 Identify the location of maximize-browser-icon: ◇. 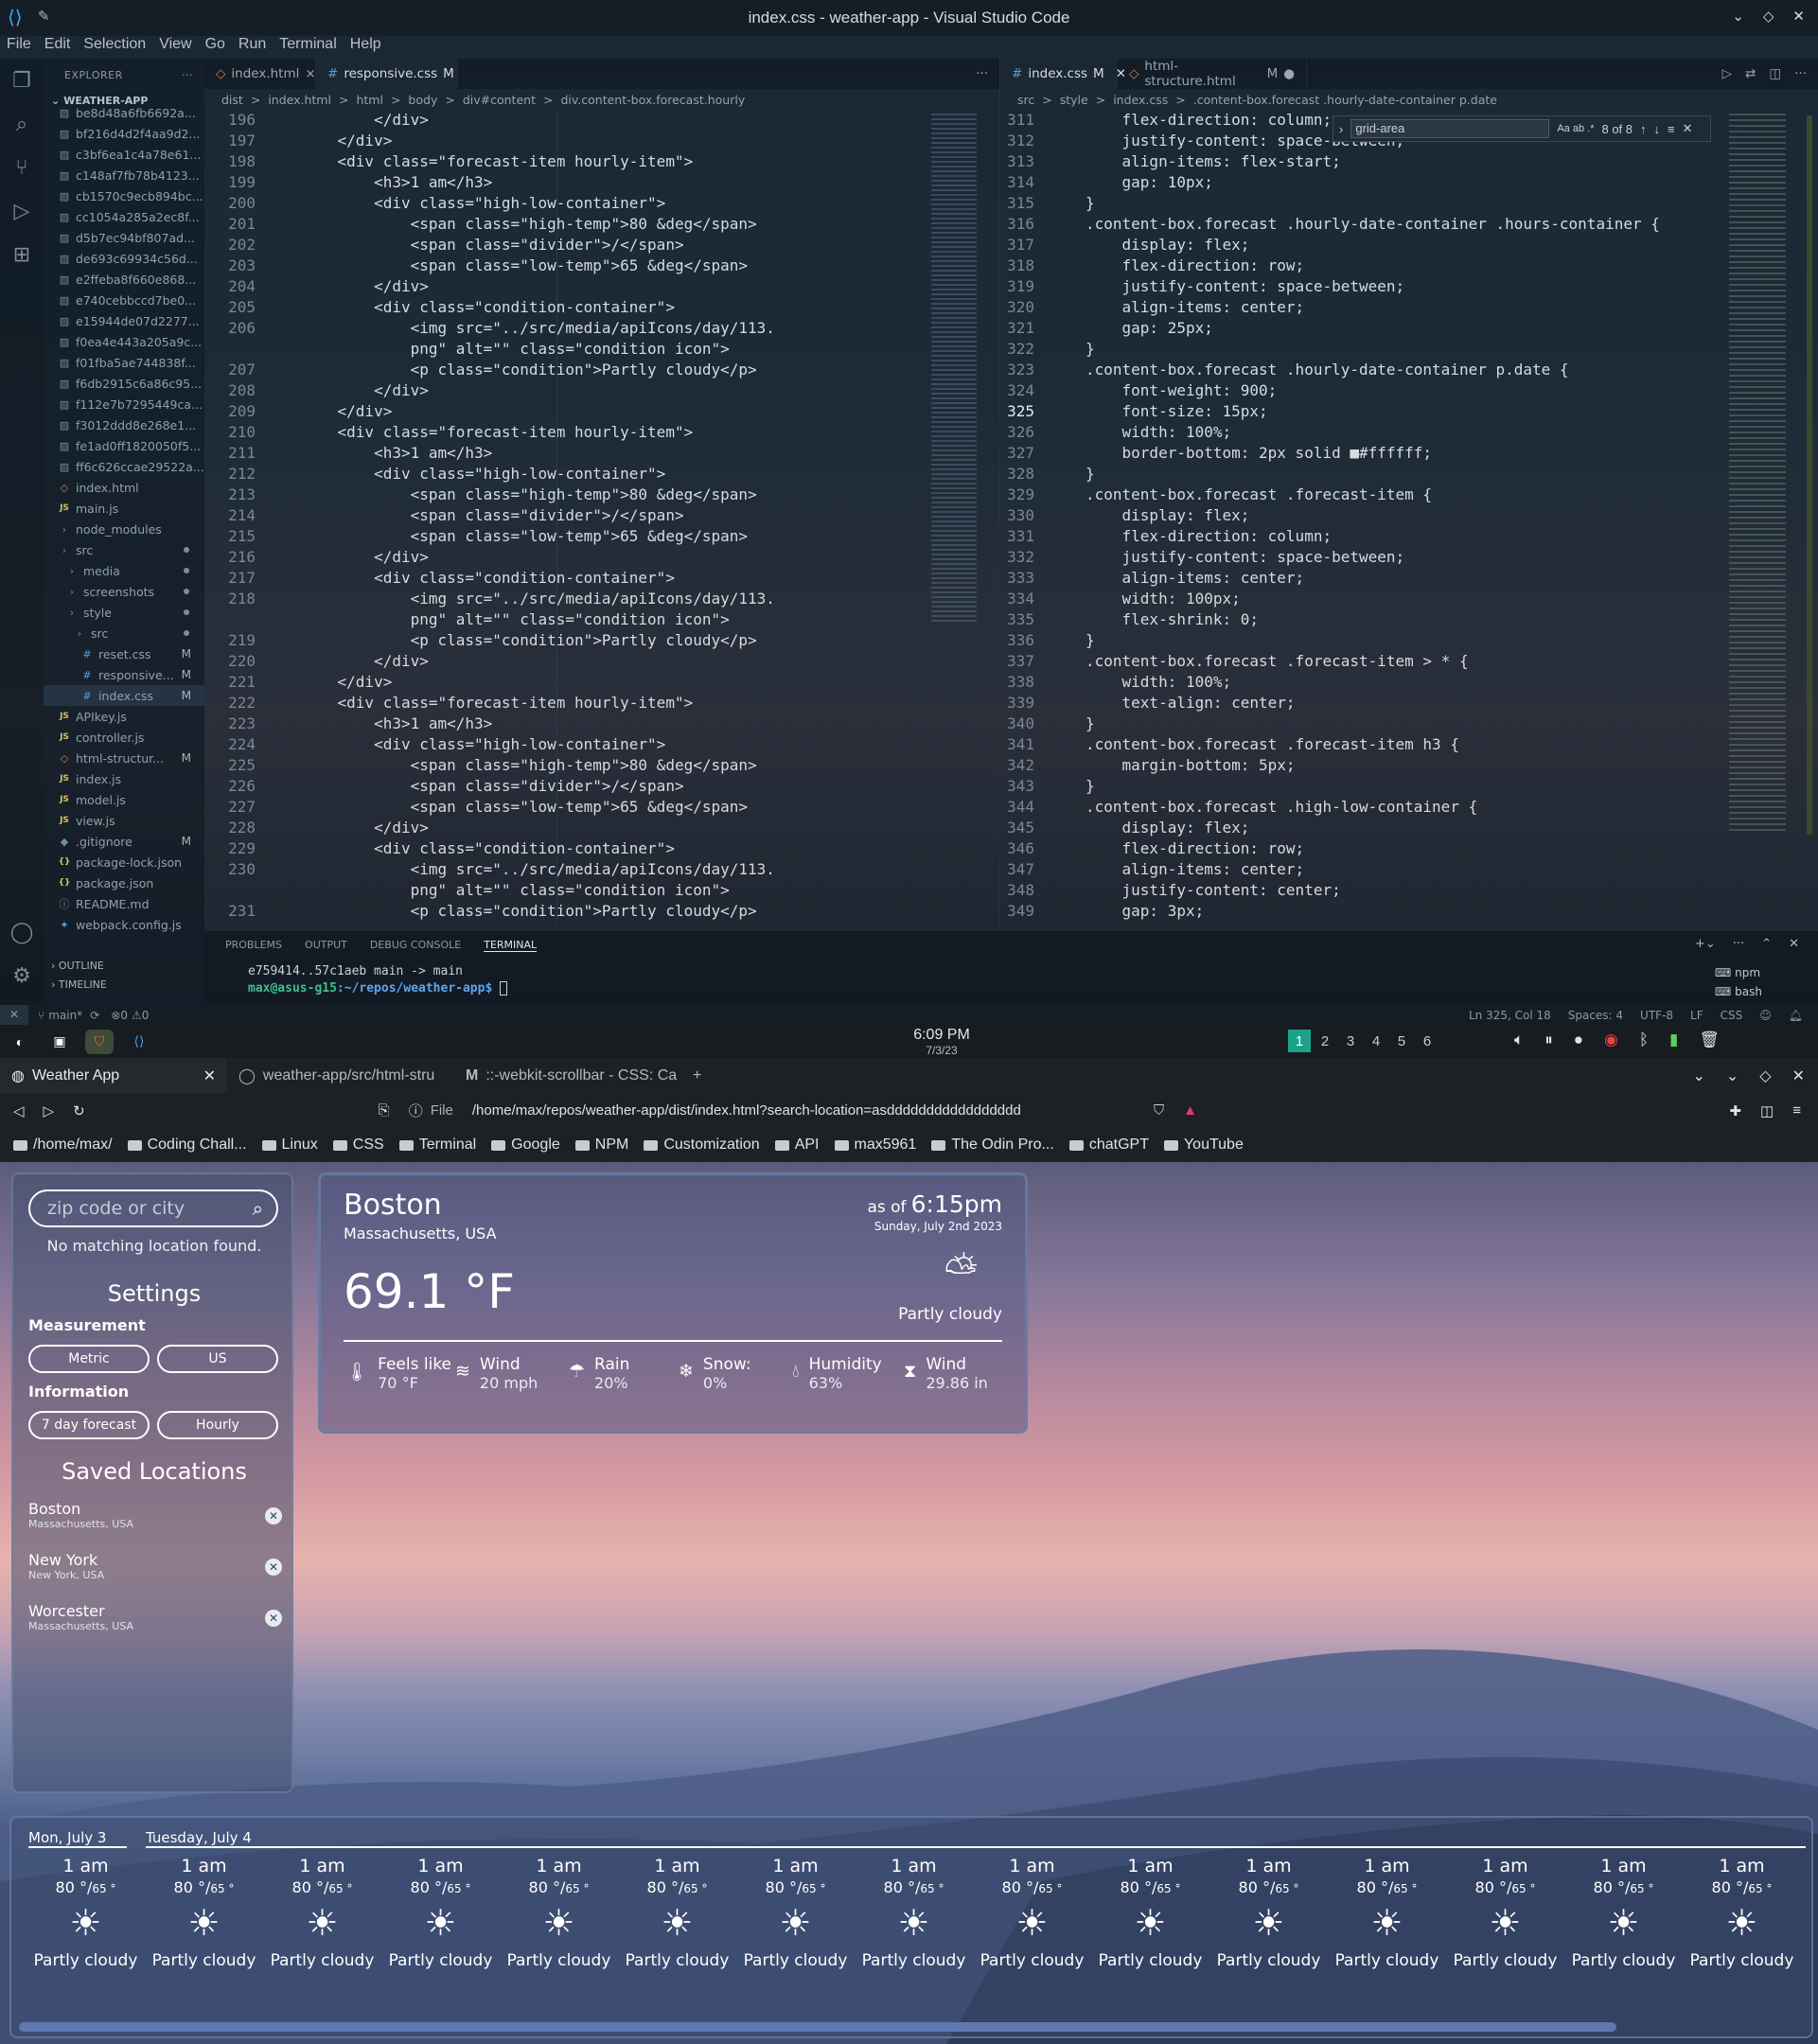
(1765, 1075).